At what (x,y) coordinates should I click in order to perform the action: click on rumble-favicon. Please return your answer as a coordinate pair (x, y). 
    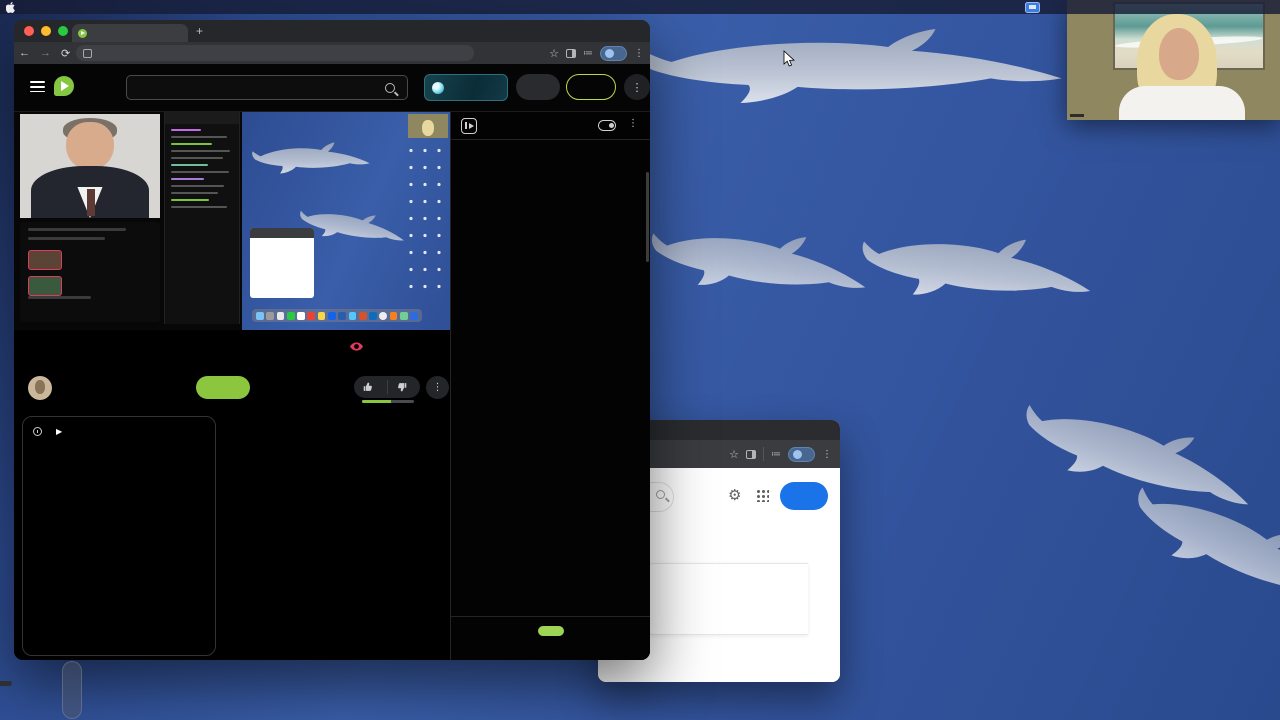
    Looking at the image, I should click on (82, 33).